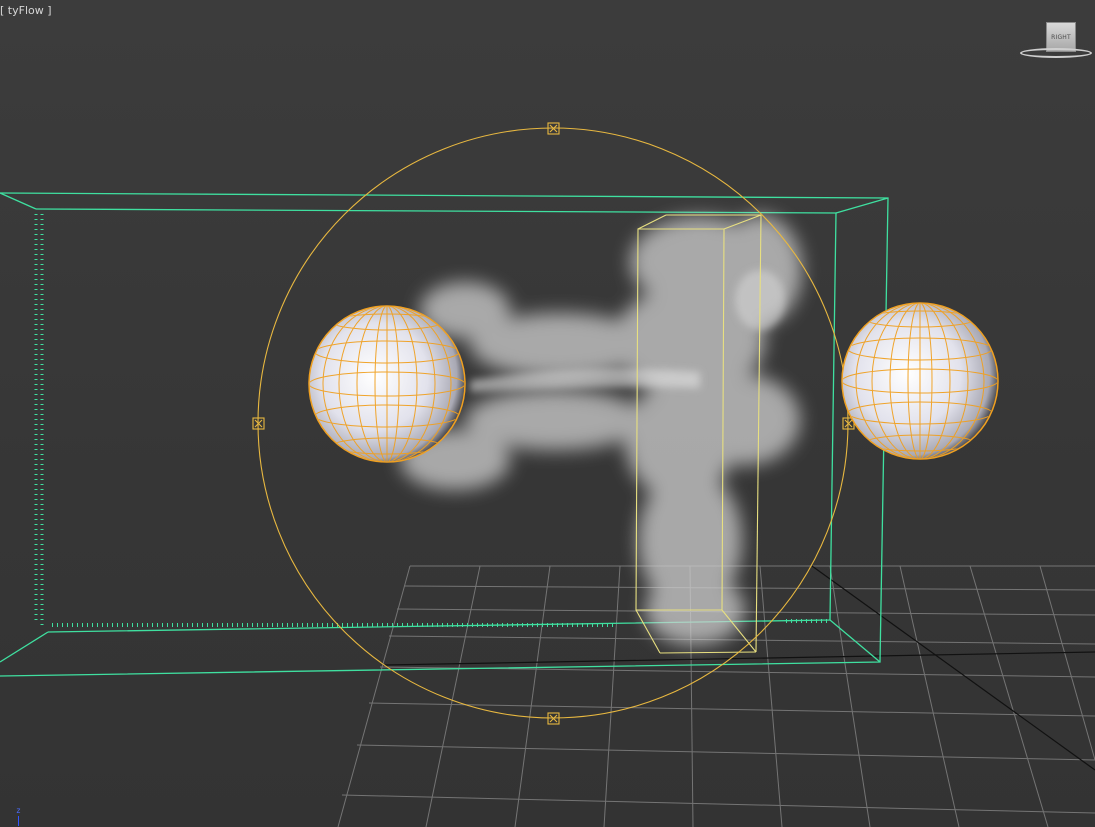 Image resolution: width=1095 pixels, height=827 pixels. What do you see at coordinates (18, 810) in the screenshot?
I see `axis-z-label: z` at bounding box center [18, 810].